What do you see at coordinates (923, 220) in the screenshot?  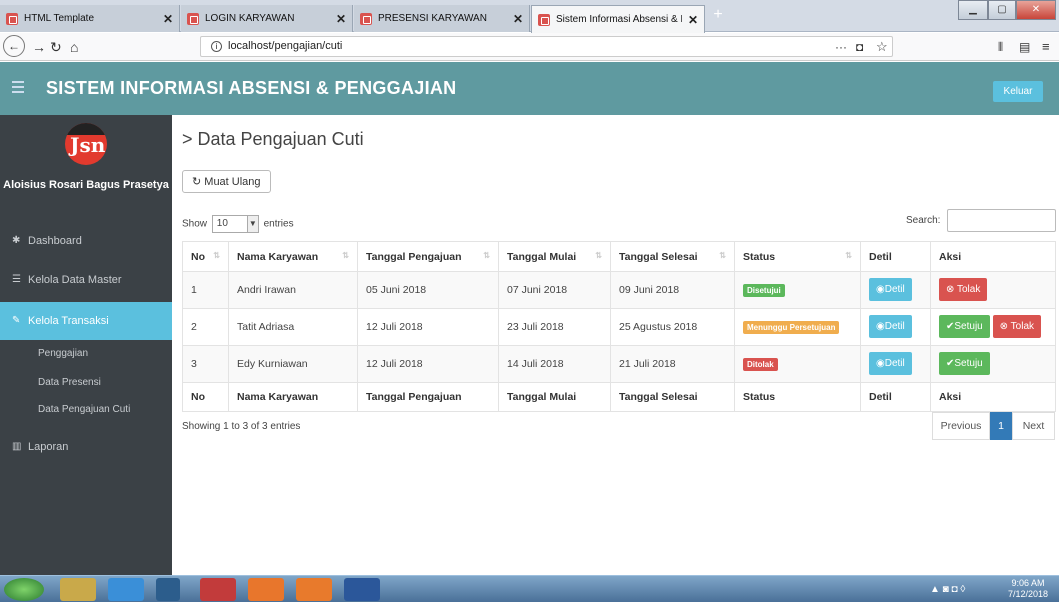 I see `search-label: Search:` at bounding box center [923, 220].